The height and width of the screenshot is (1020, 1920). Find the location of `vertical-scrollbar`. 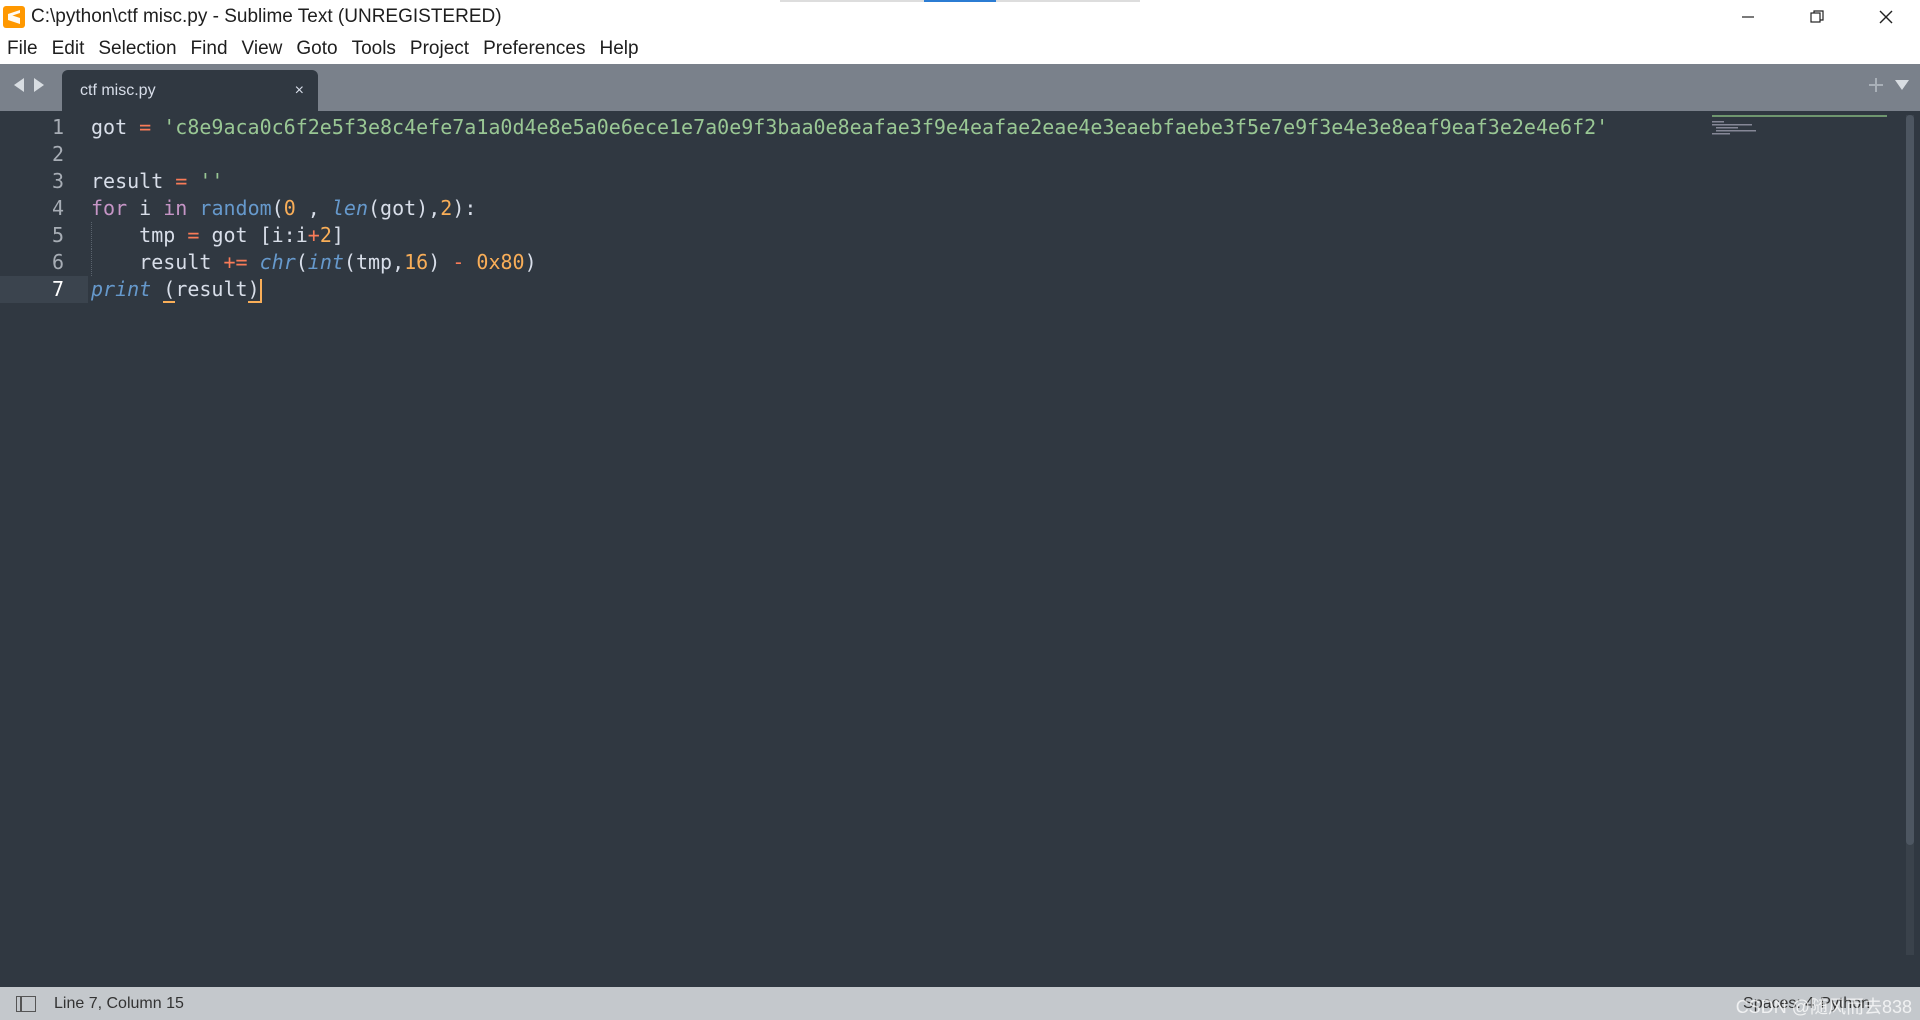

vertical-scrollbar is located at coordinates (1910, 535).